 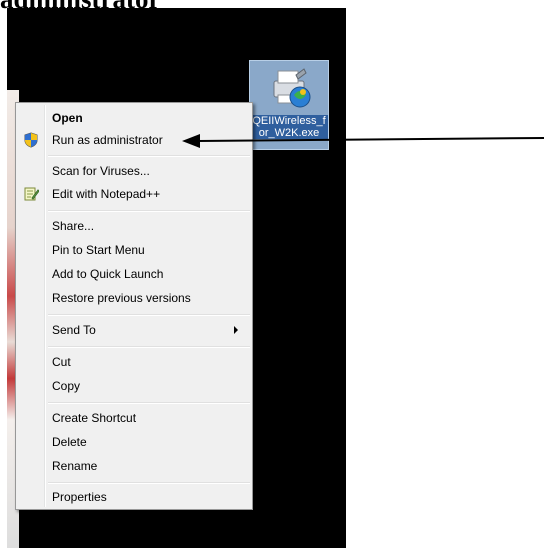 What do you see at coordinates (107, 140) in the screenshot?
I see `menu-item-label: Run as administrator` at bounding box center [107, 140].